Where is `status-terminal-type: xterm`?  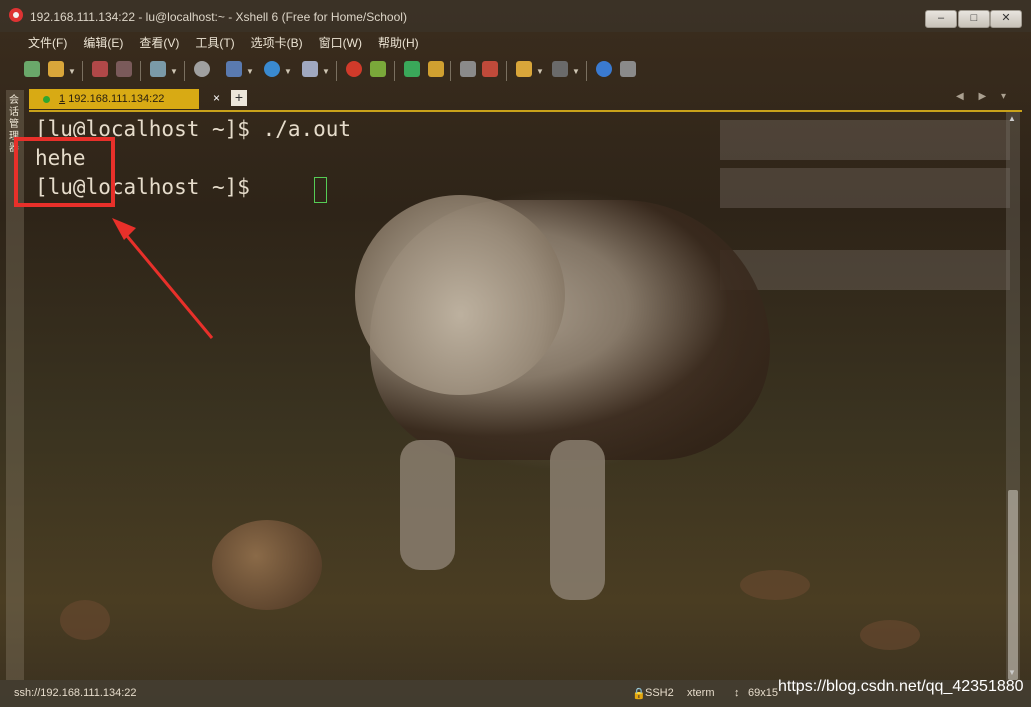 status-terminal-type: xterm is located at coordinates (701, 693).